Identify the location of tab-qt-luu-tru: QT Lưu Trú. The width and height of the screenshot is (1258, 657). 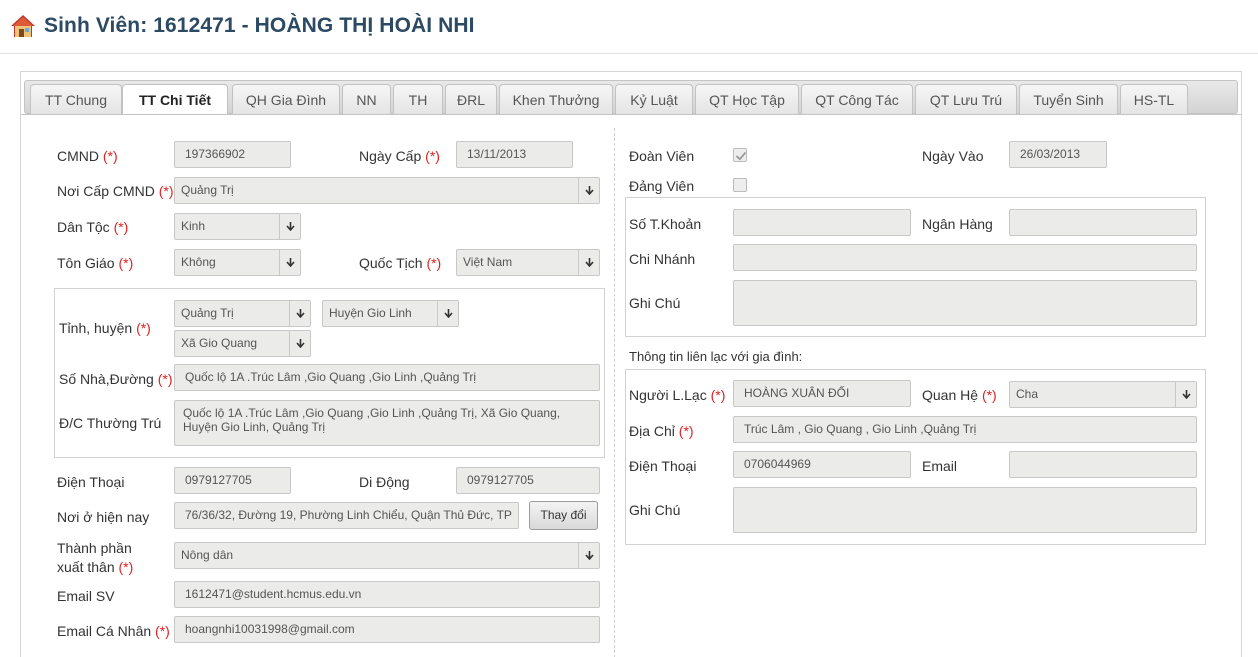
(966, 100).